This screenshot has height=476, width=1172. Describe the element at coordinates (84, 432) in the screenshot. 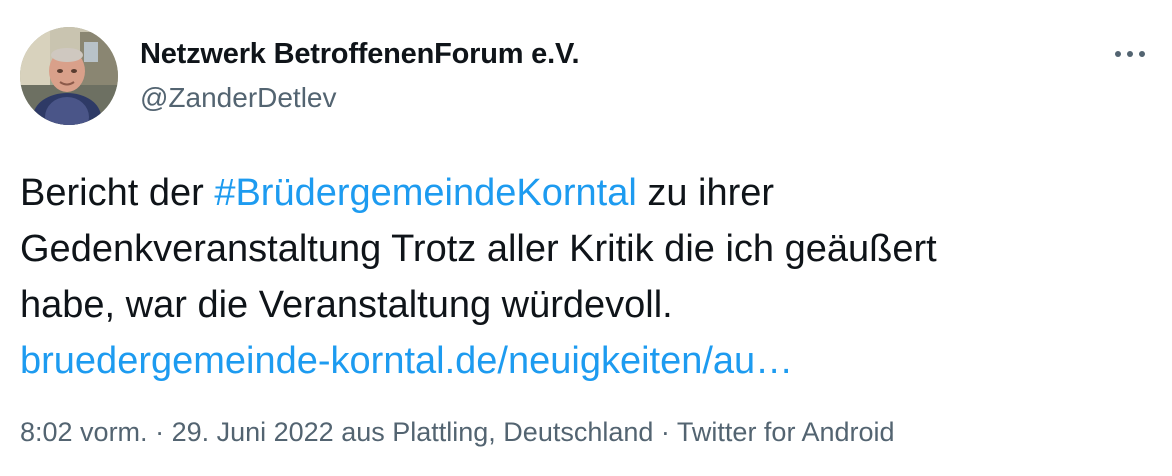

I see `tweet-time: 8:02 vorm.` at that location.